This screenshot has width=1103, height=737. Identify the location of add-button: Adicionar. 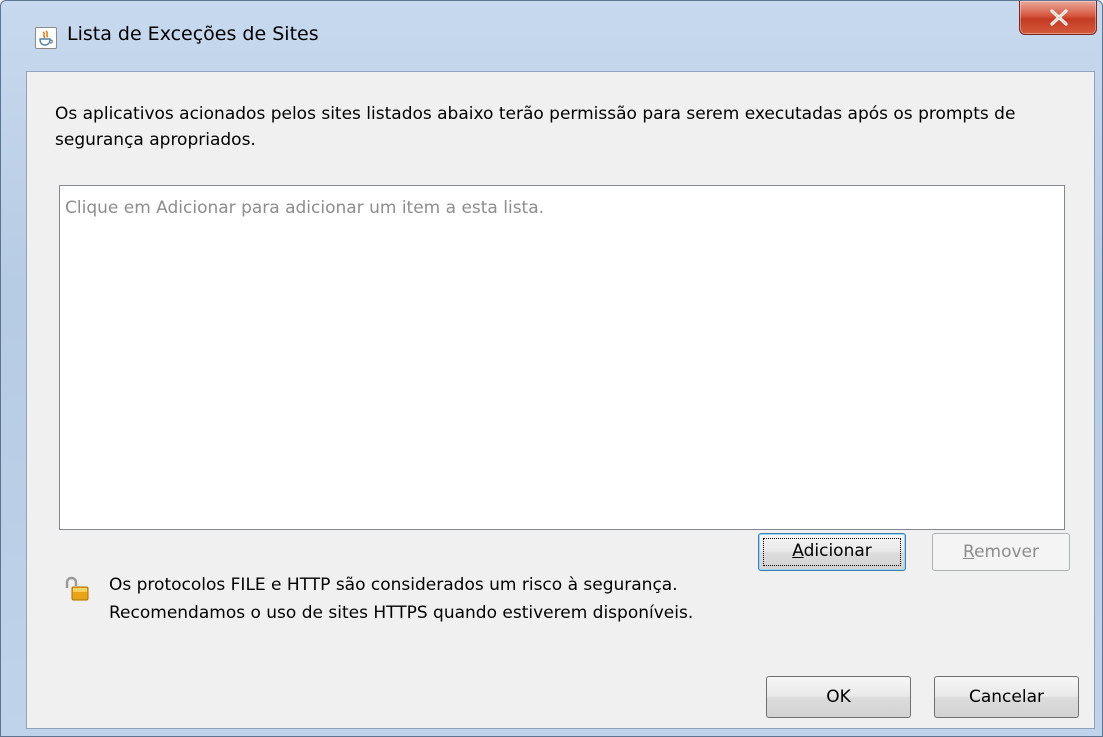
(832, 552).